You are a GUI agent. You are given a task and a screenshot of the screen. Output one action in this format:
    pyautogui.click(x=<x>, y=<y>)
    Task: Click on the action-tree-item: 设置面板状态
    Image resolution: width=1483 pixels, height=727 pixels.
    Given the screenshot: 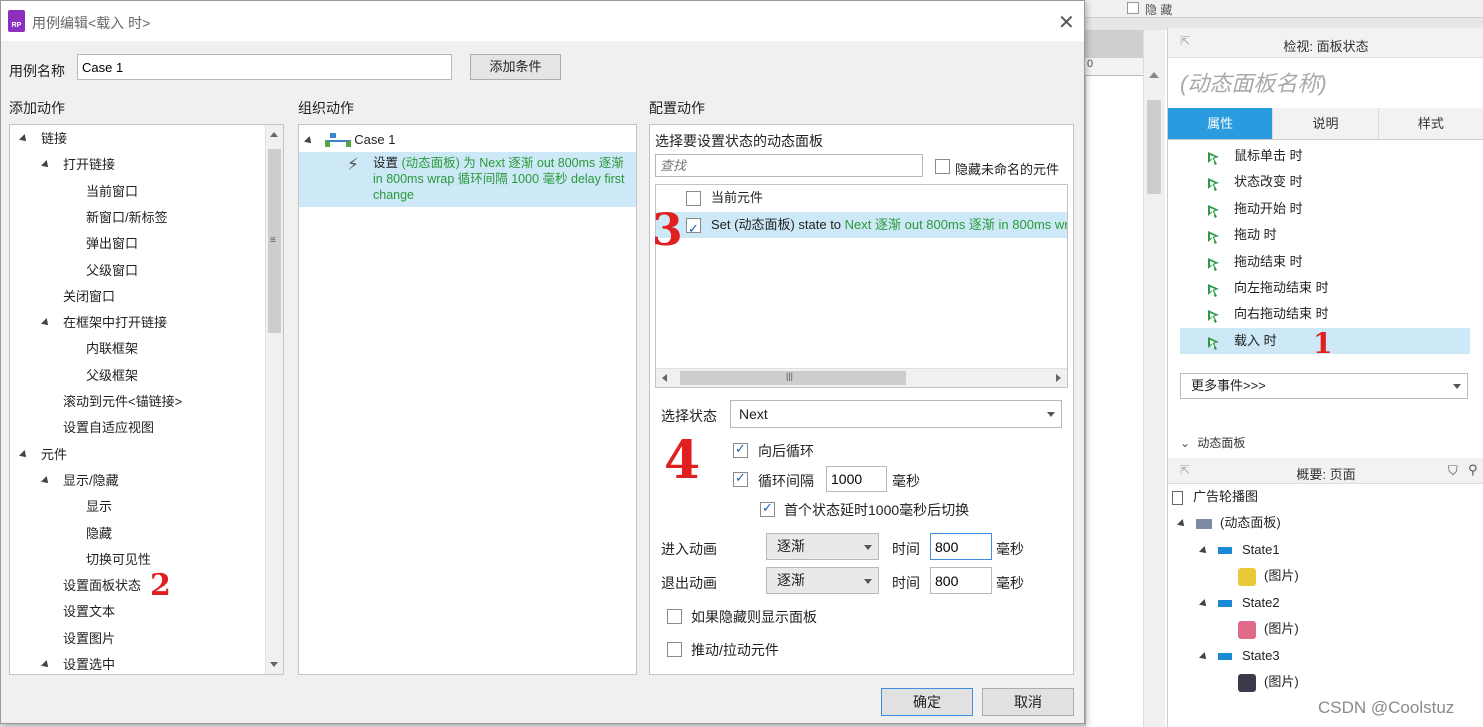 What is the action you would take?
    pyautogui.click(x=137, y=586)
    